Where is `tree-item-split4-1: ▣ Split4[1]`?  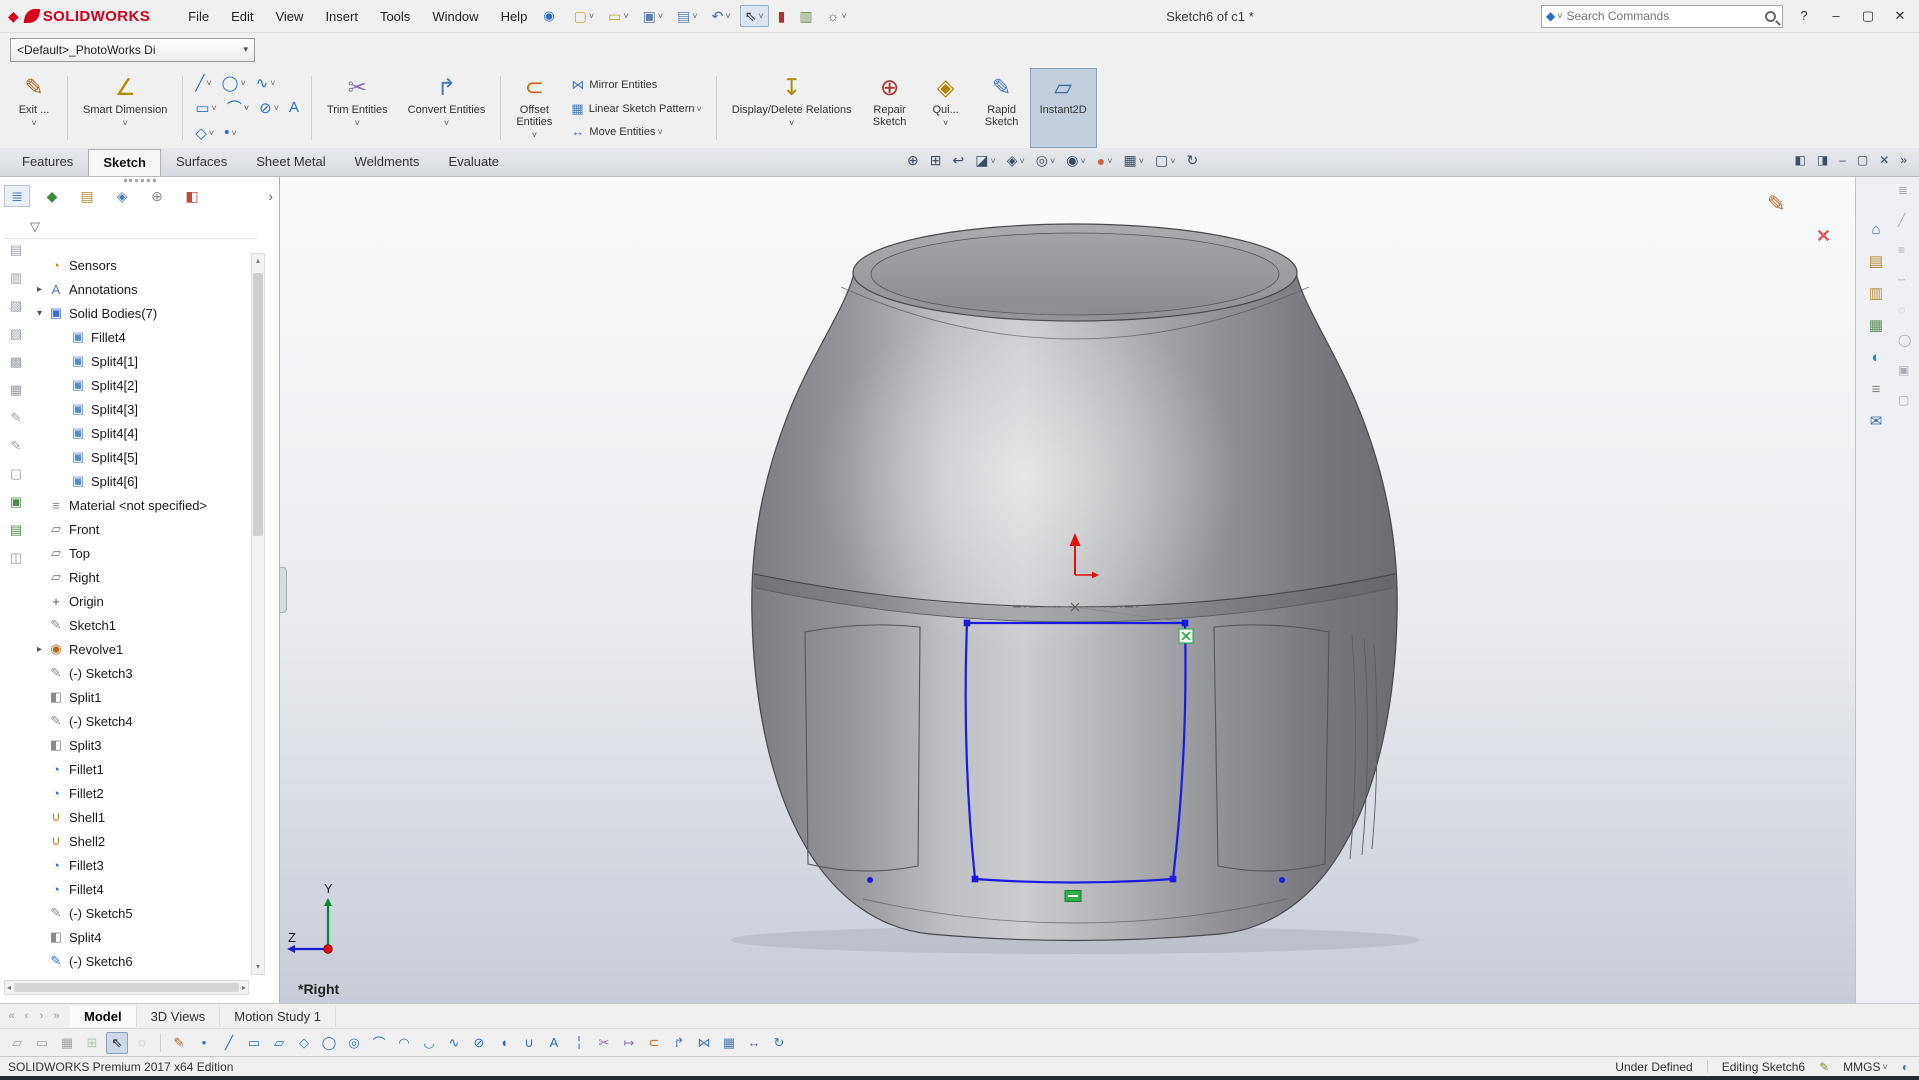
tree-item-split4-1: ▣ Split4[1] is located at coordinates (139, 361).